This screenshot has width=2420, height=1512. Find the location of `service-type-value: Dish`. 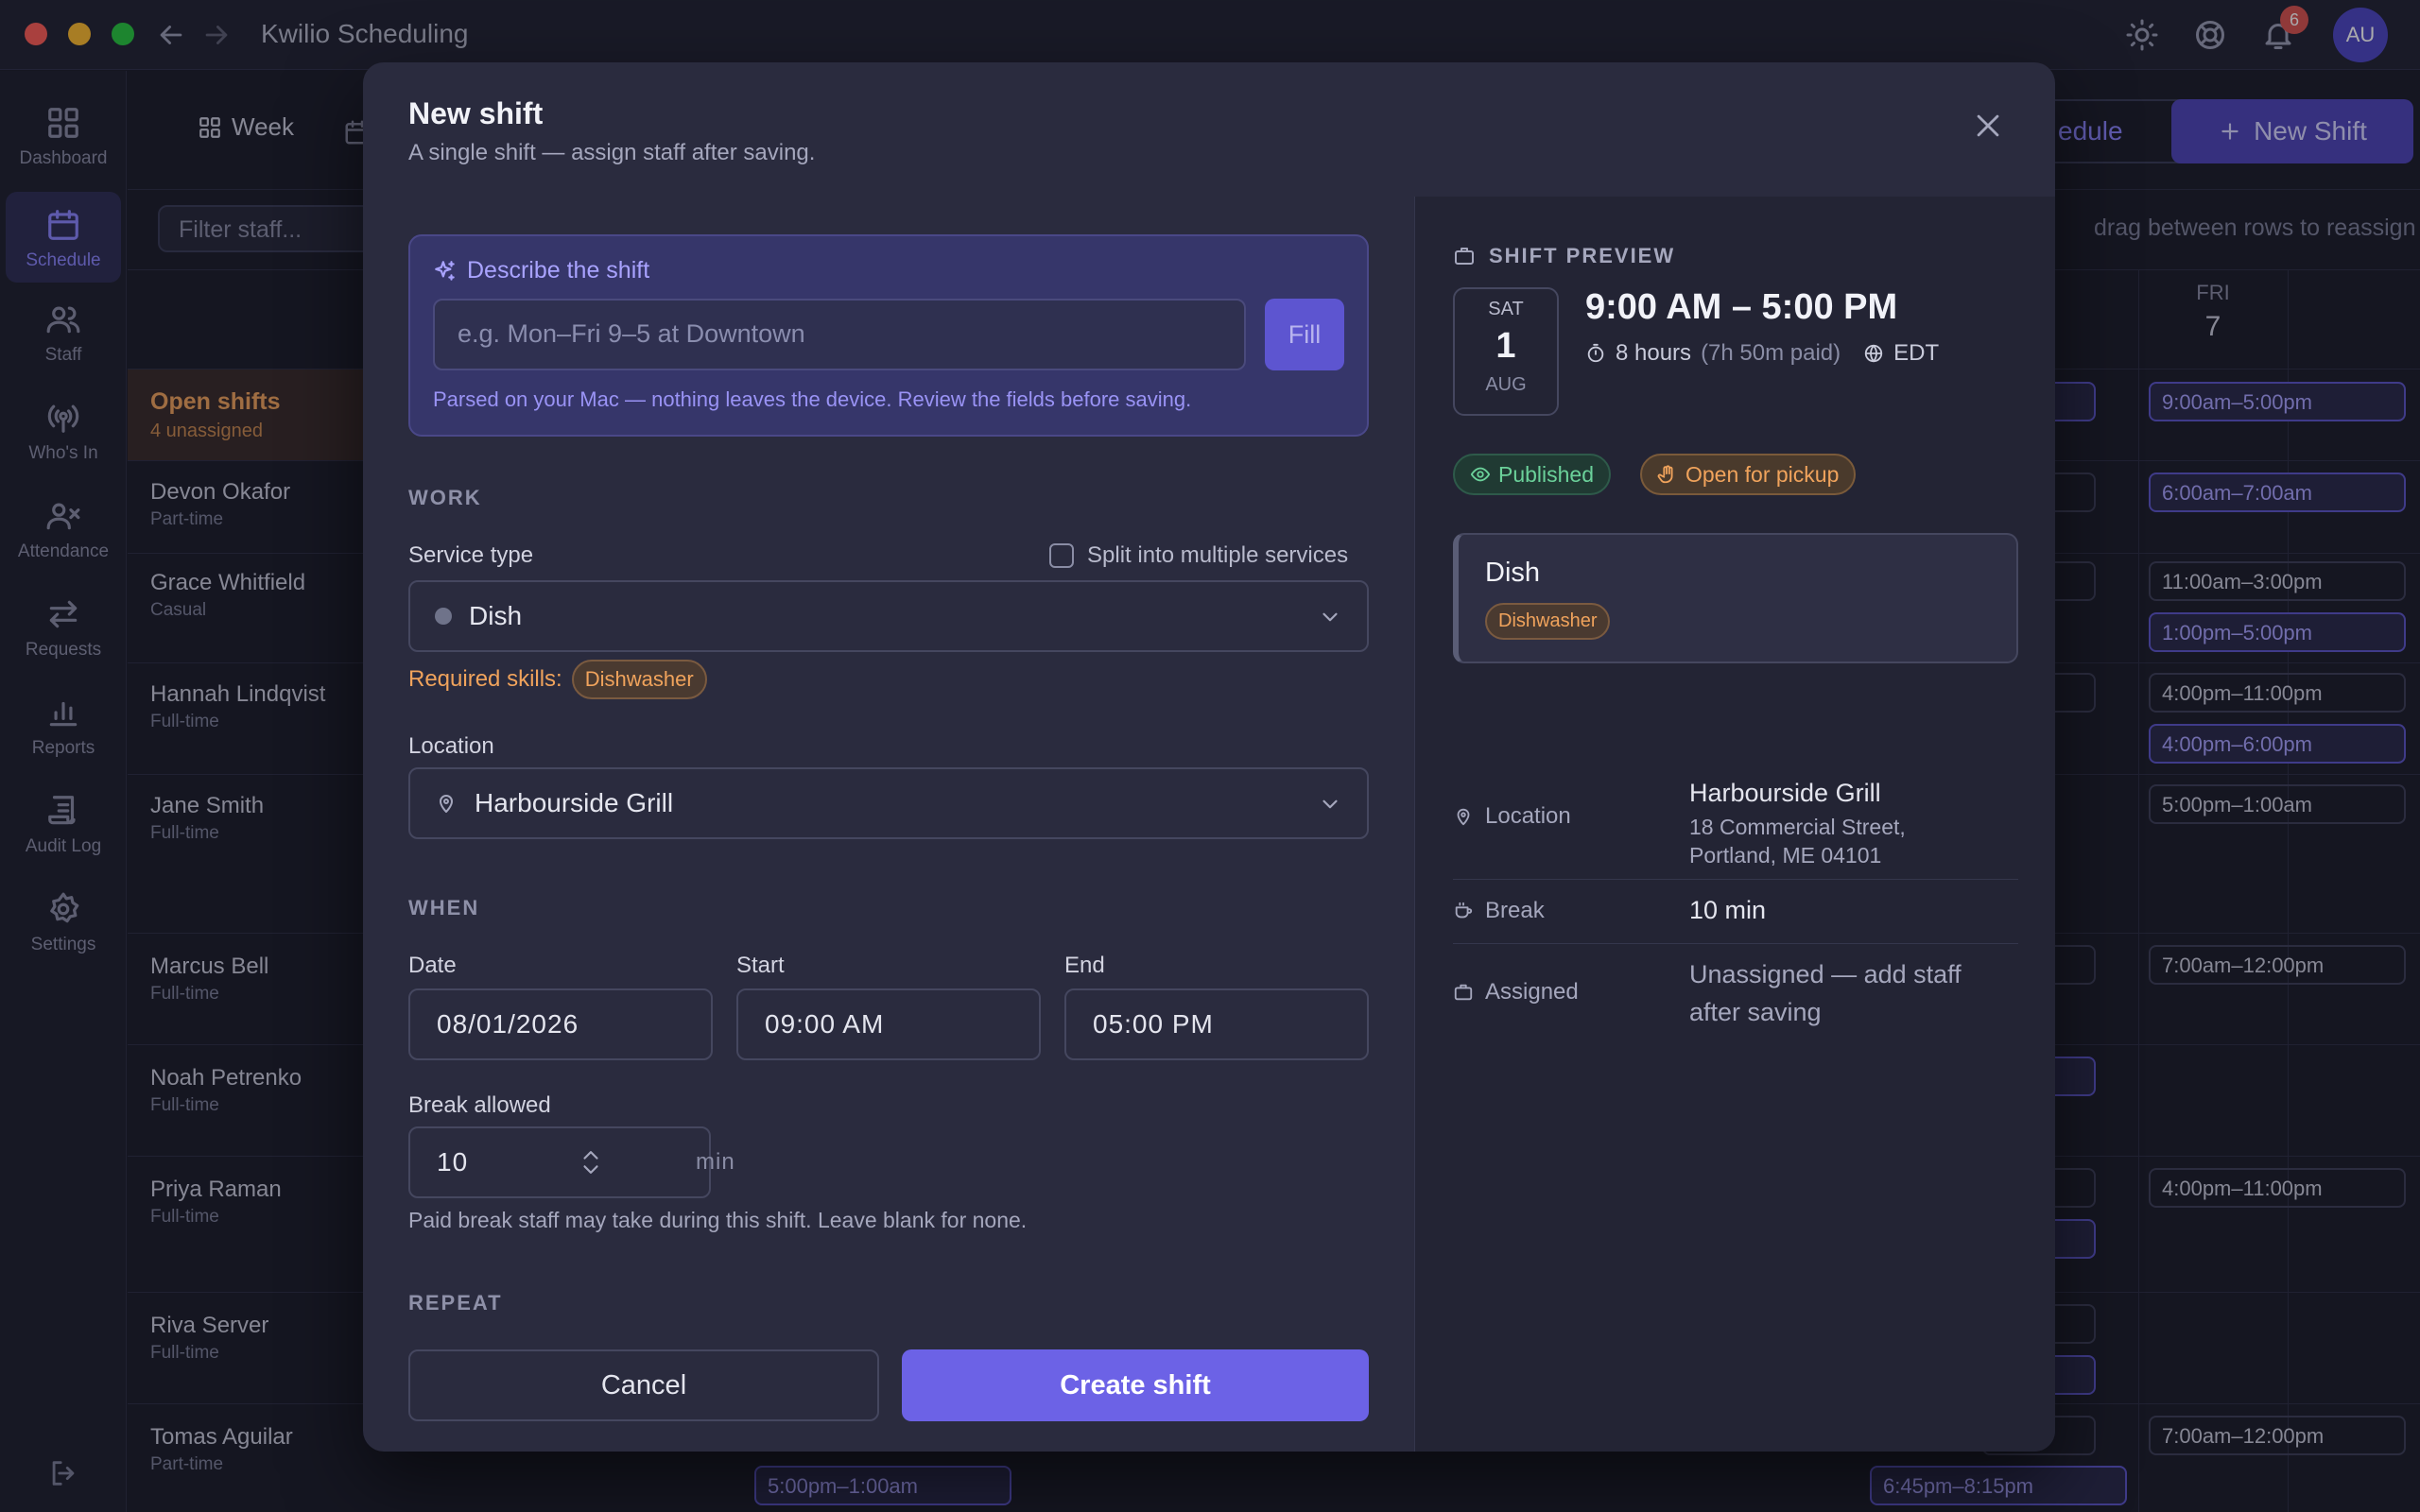

service-type-value: Dish is located at coordinates (496, 615).